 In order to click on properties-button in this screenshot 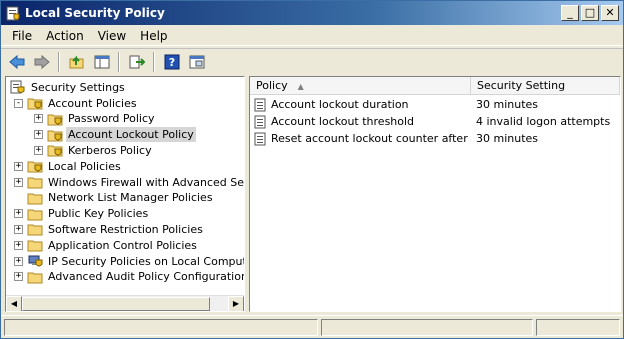, I will do `click(196, 62)`.